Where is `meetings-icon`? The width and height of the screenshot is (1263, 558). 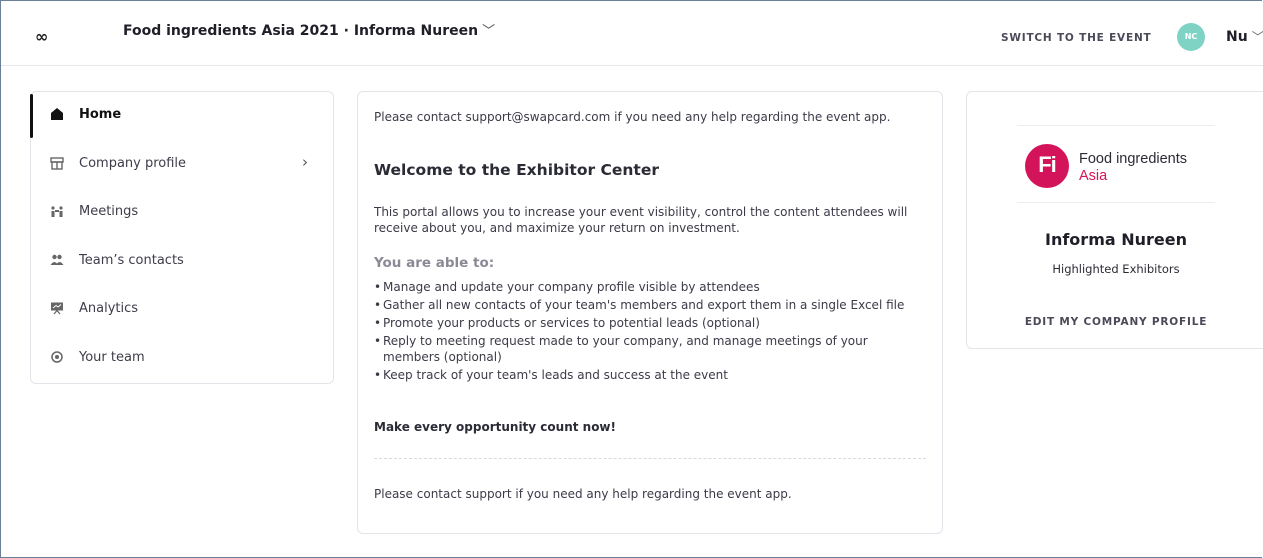 meetings-icon is located at coordinates (57, 212).